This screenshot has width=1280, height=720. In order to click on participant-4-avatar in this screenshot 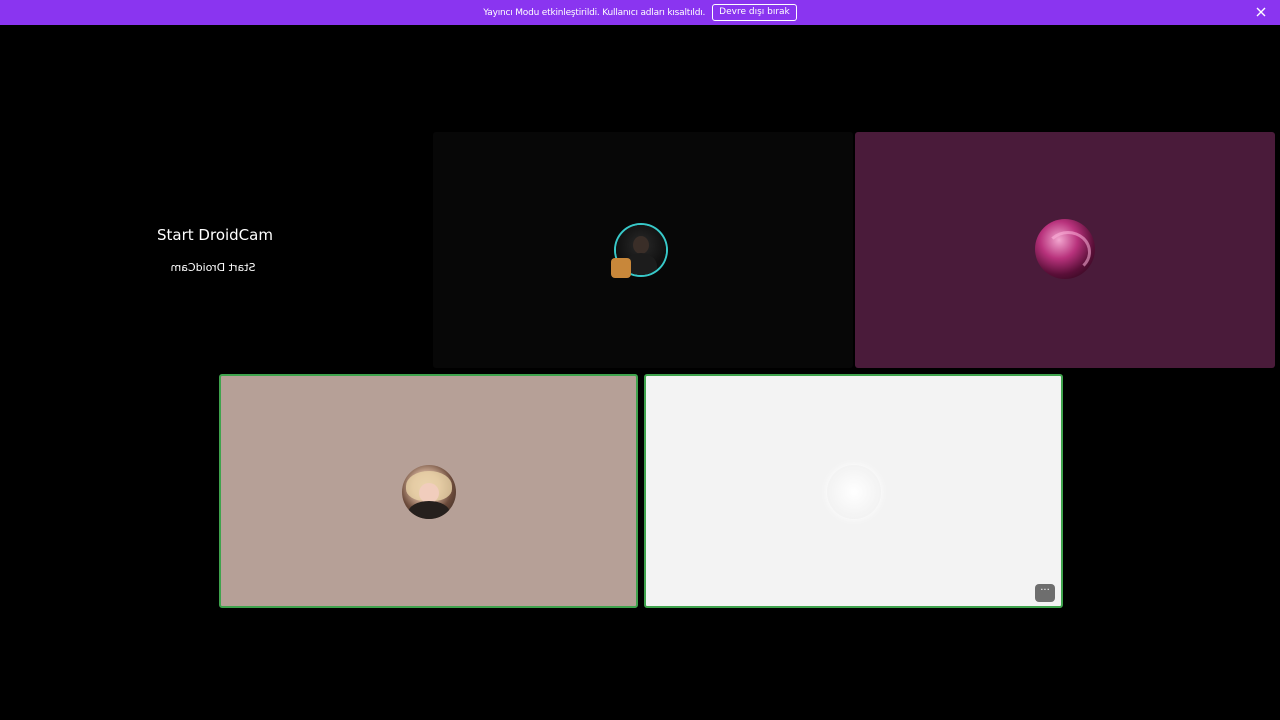, I will do `click(854, 492)`.